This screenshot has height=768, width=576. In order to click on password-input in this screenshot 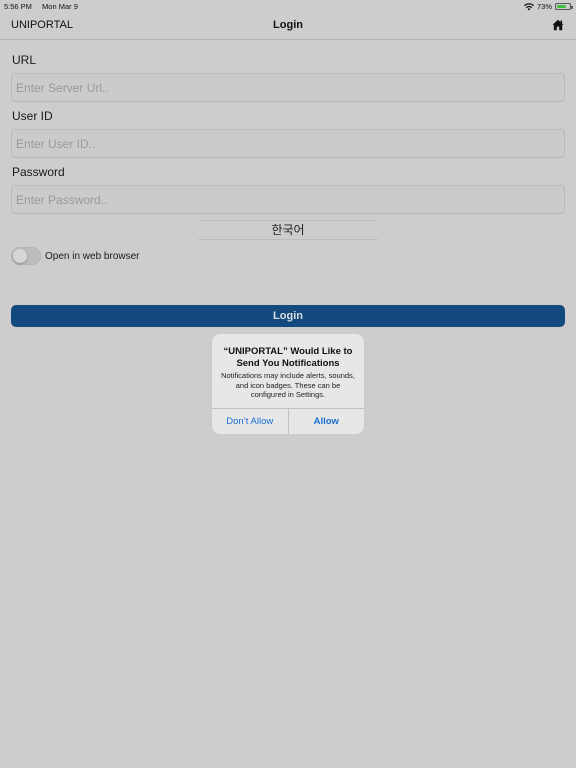, I will do `click(288, 199)`.